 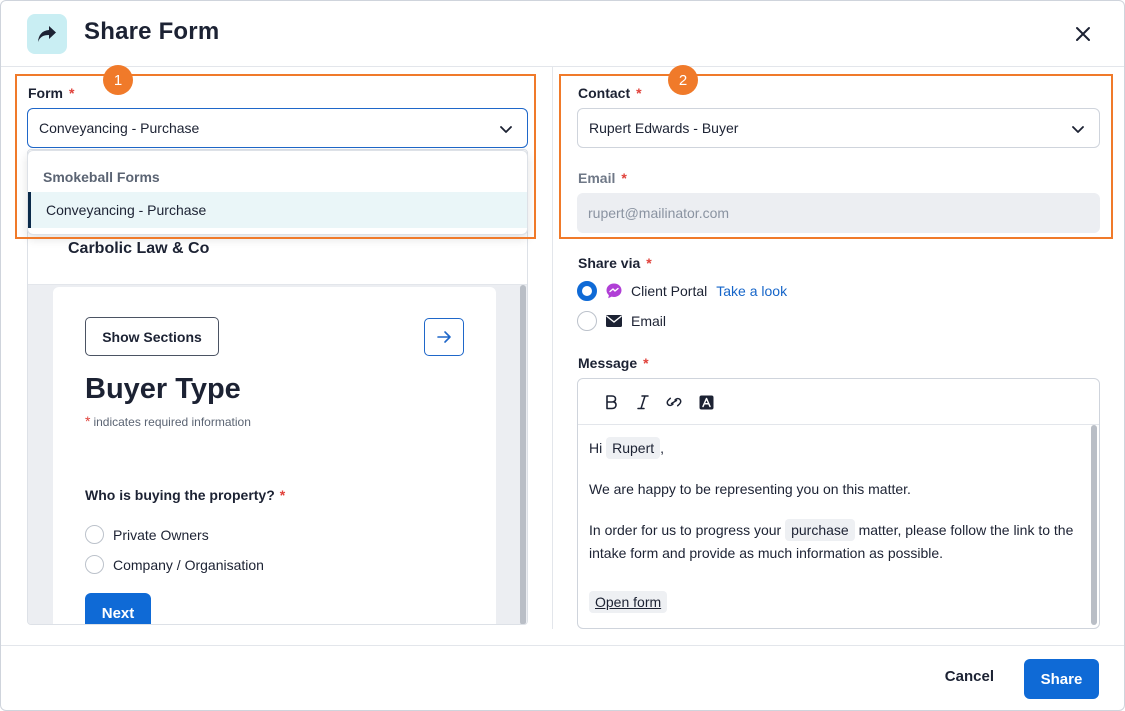 What do you see at coordinates (969, 676) in the screenshot?
I see `cancel-button: Cancel` at bounding box center [969, 676].